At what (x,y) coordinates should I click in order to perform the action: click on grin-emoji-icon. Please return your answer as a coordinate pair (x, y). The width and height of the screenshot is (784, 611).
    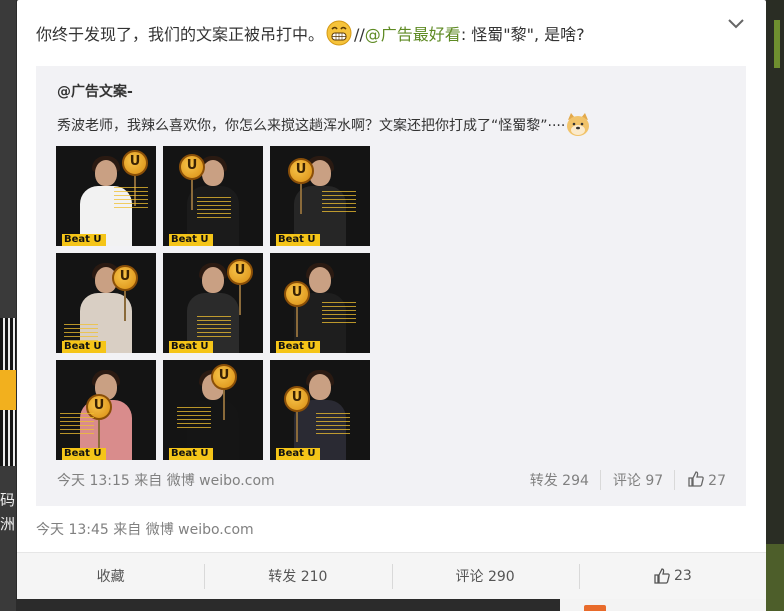
    Looking at the image, I should click on (339, 33).